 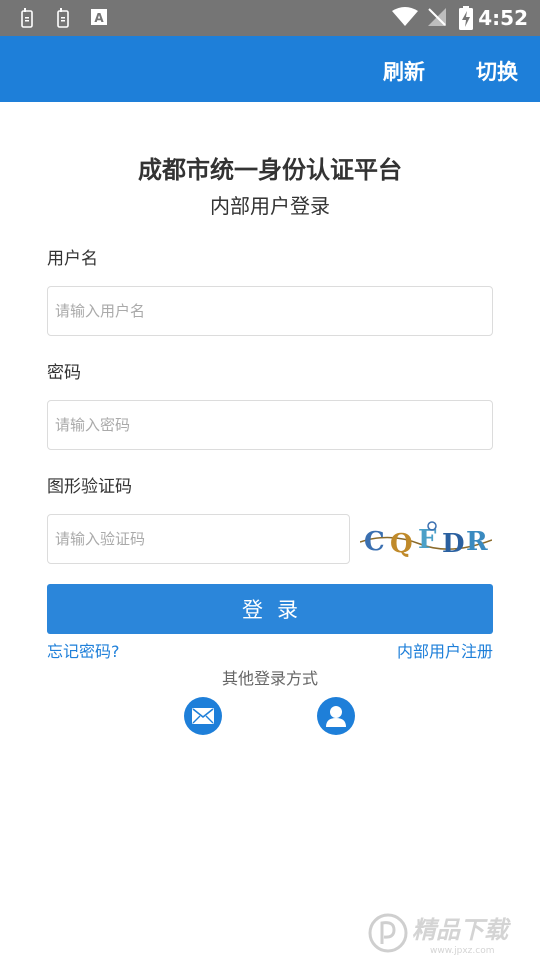 I want to click on password-input, so click(x=270, y=425).